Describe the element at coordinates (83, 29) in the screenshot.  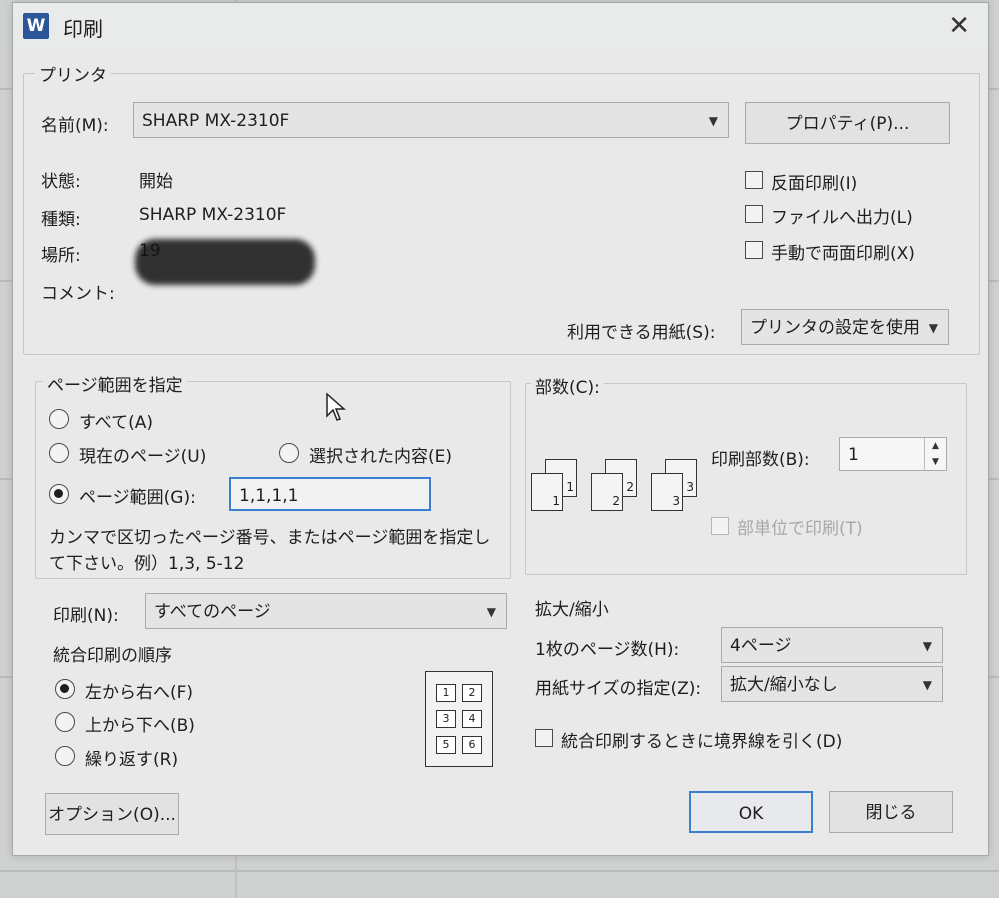
I see `dialog-title: 印刷` at that location.